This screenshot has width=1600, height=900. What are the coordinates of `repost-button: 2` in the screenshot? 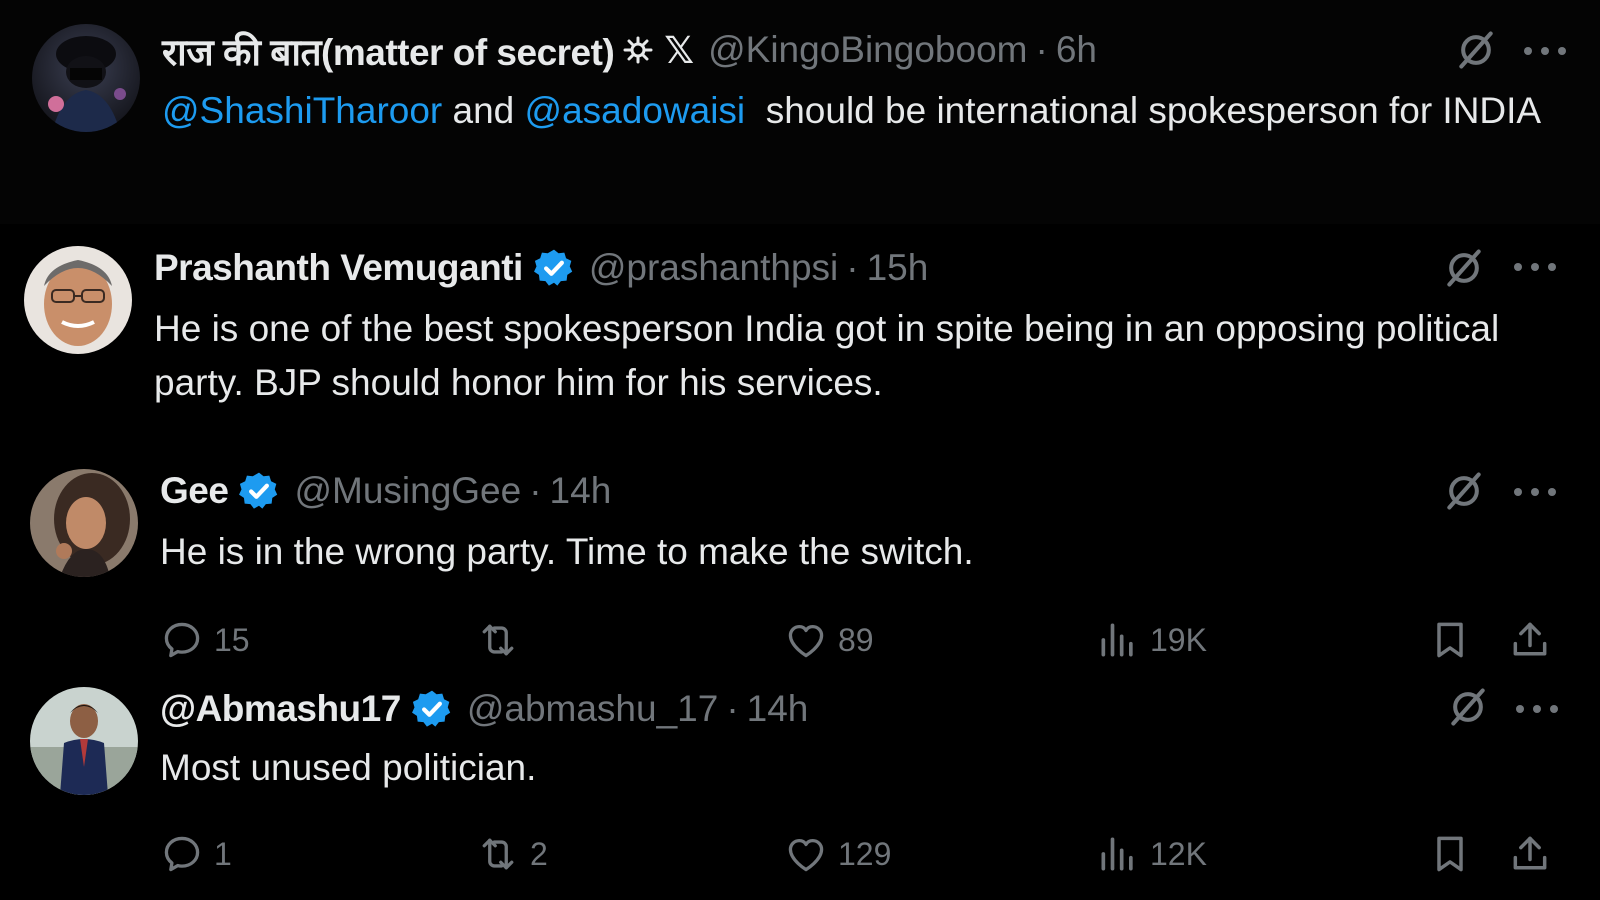 It's located at (512, 854).